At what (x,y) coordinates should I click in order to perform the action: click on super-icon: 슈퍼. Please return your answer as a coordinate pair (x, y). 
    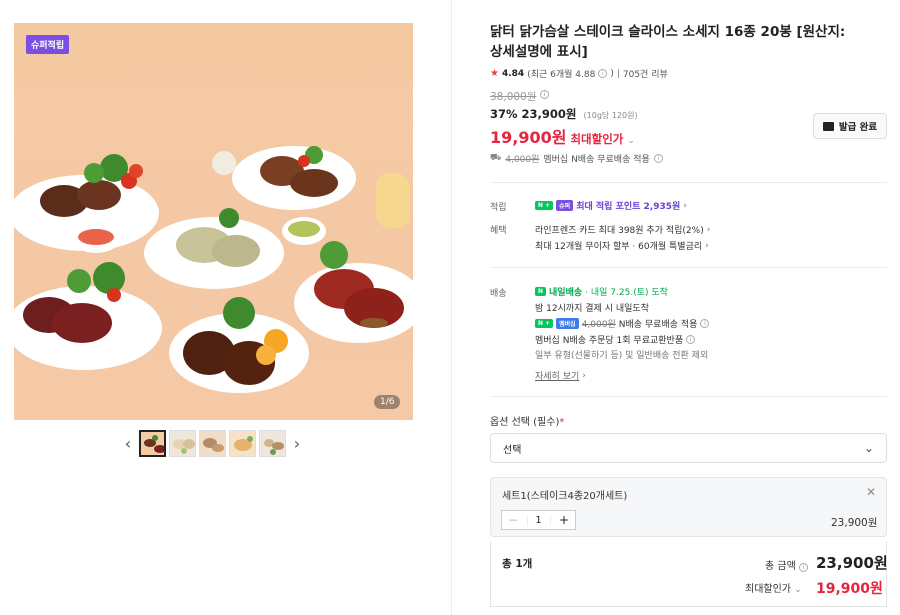
    Looking at the image, I should click on (565, 205).